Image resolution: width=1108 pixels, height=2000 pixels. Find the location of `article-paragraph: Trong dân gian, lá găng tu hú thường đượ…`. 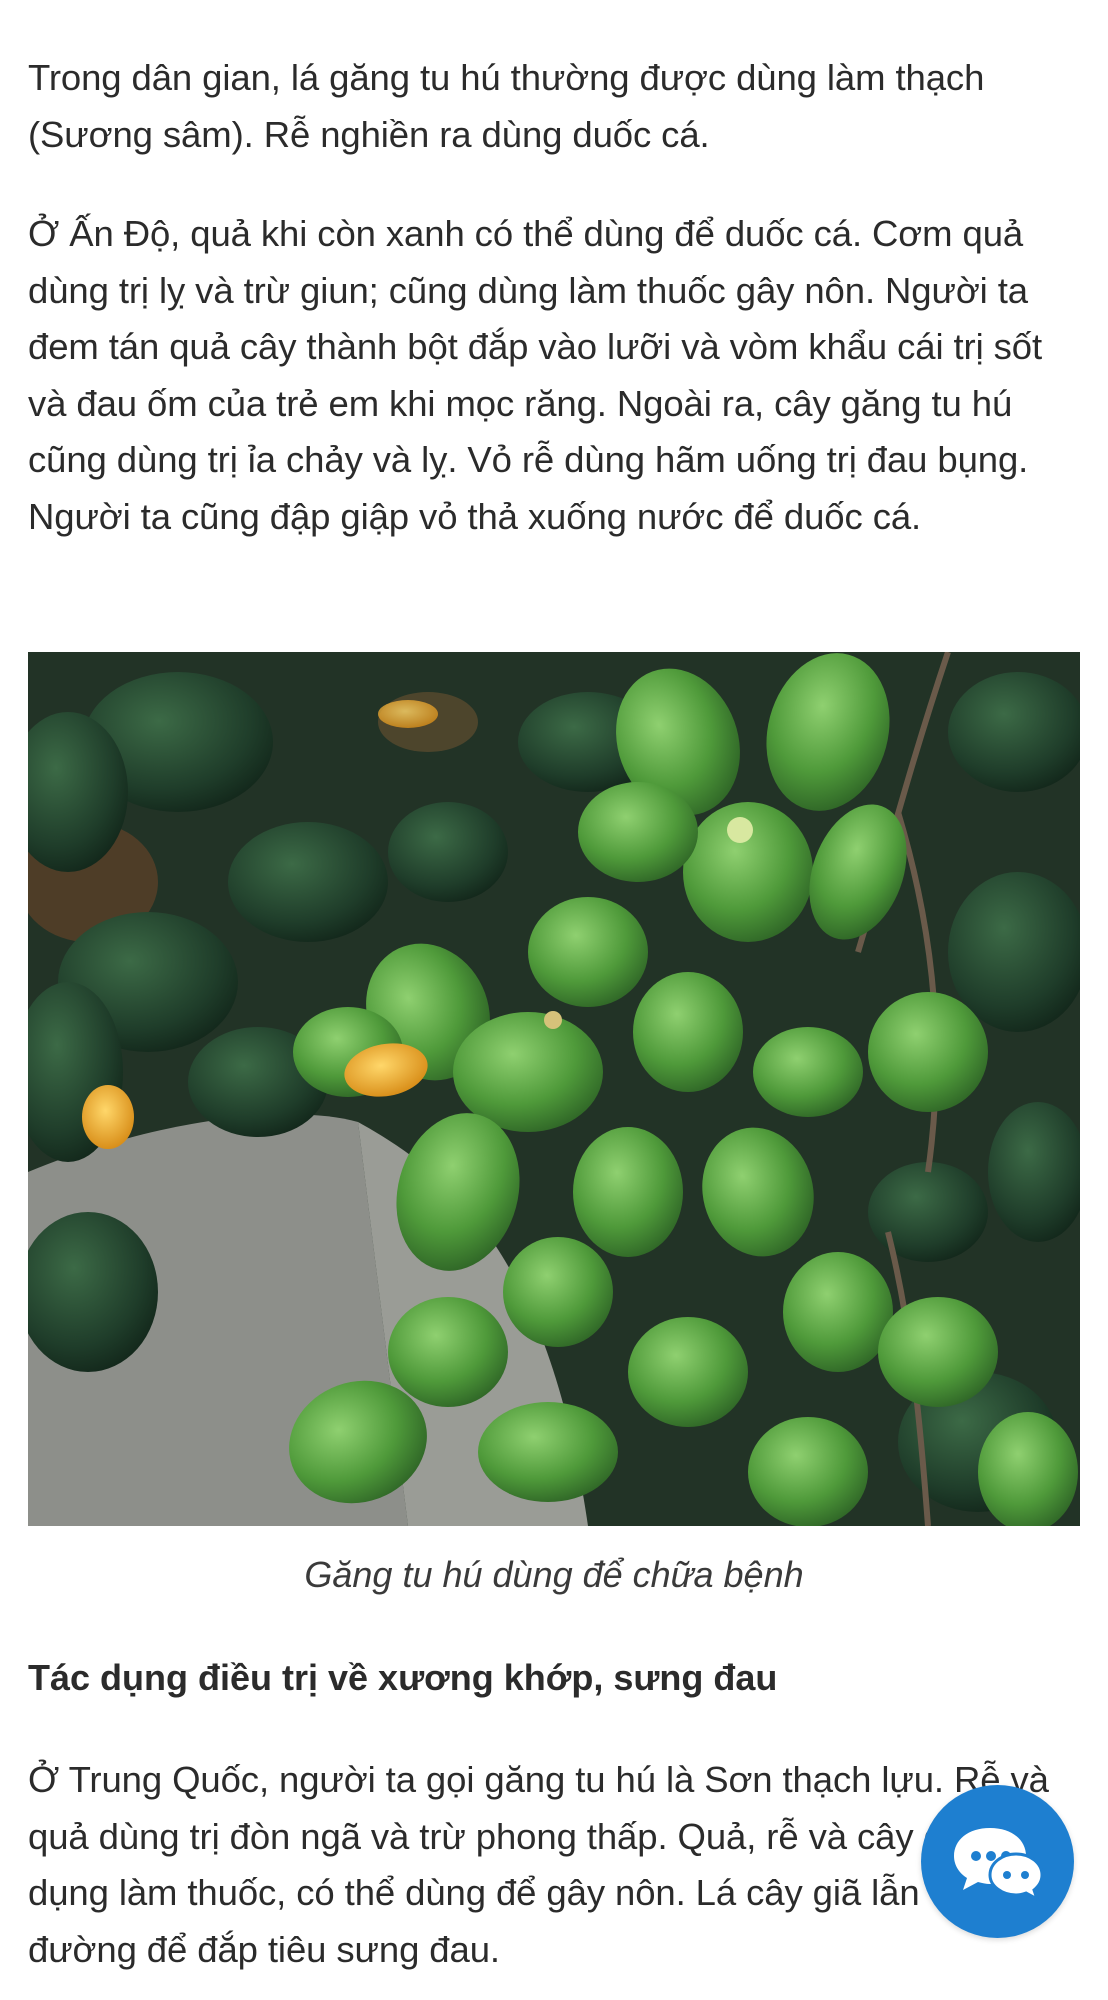

article-paragraph: Trong dân gian, lá găng tu hú thường đượ… is located at coordinates (506, 106).